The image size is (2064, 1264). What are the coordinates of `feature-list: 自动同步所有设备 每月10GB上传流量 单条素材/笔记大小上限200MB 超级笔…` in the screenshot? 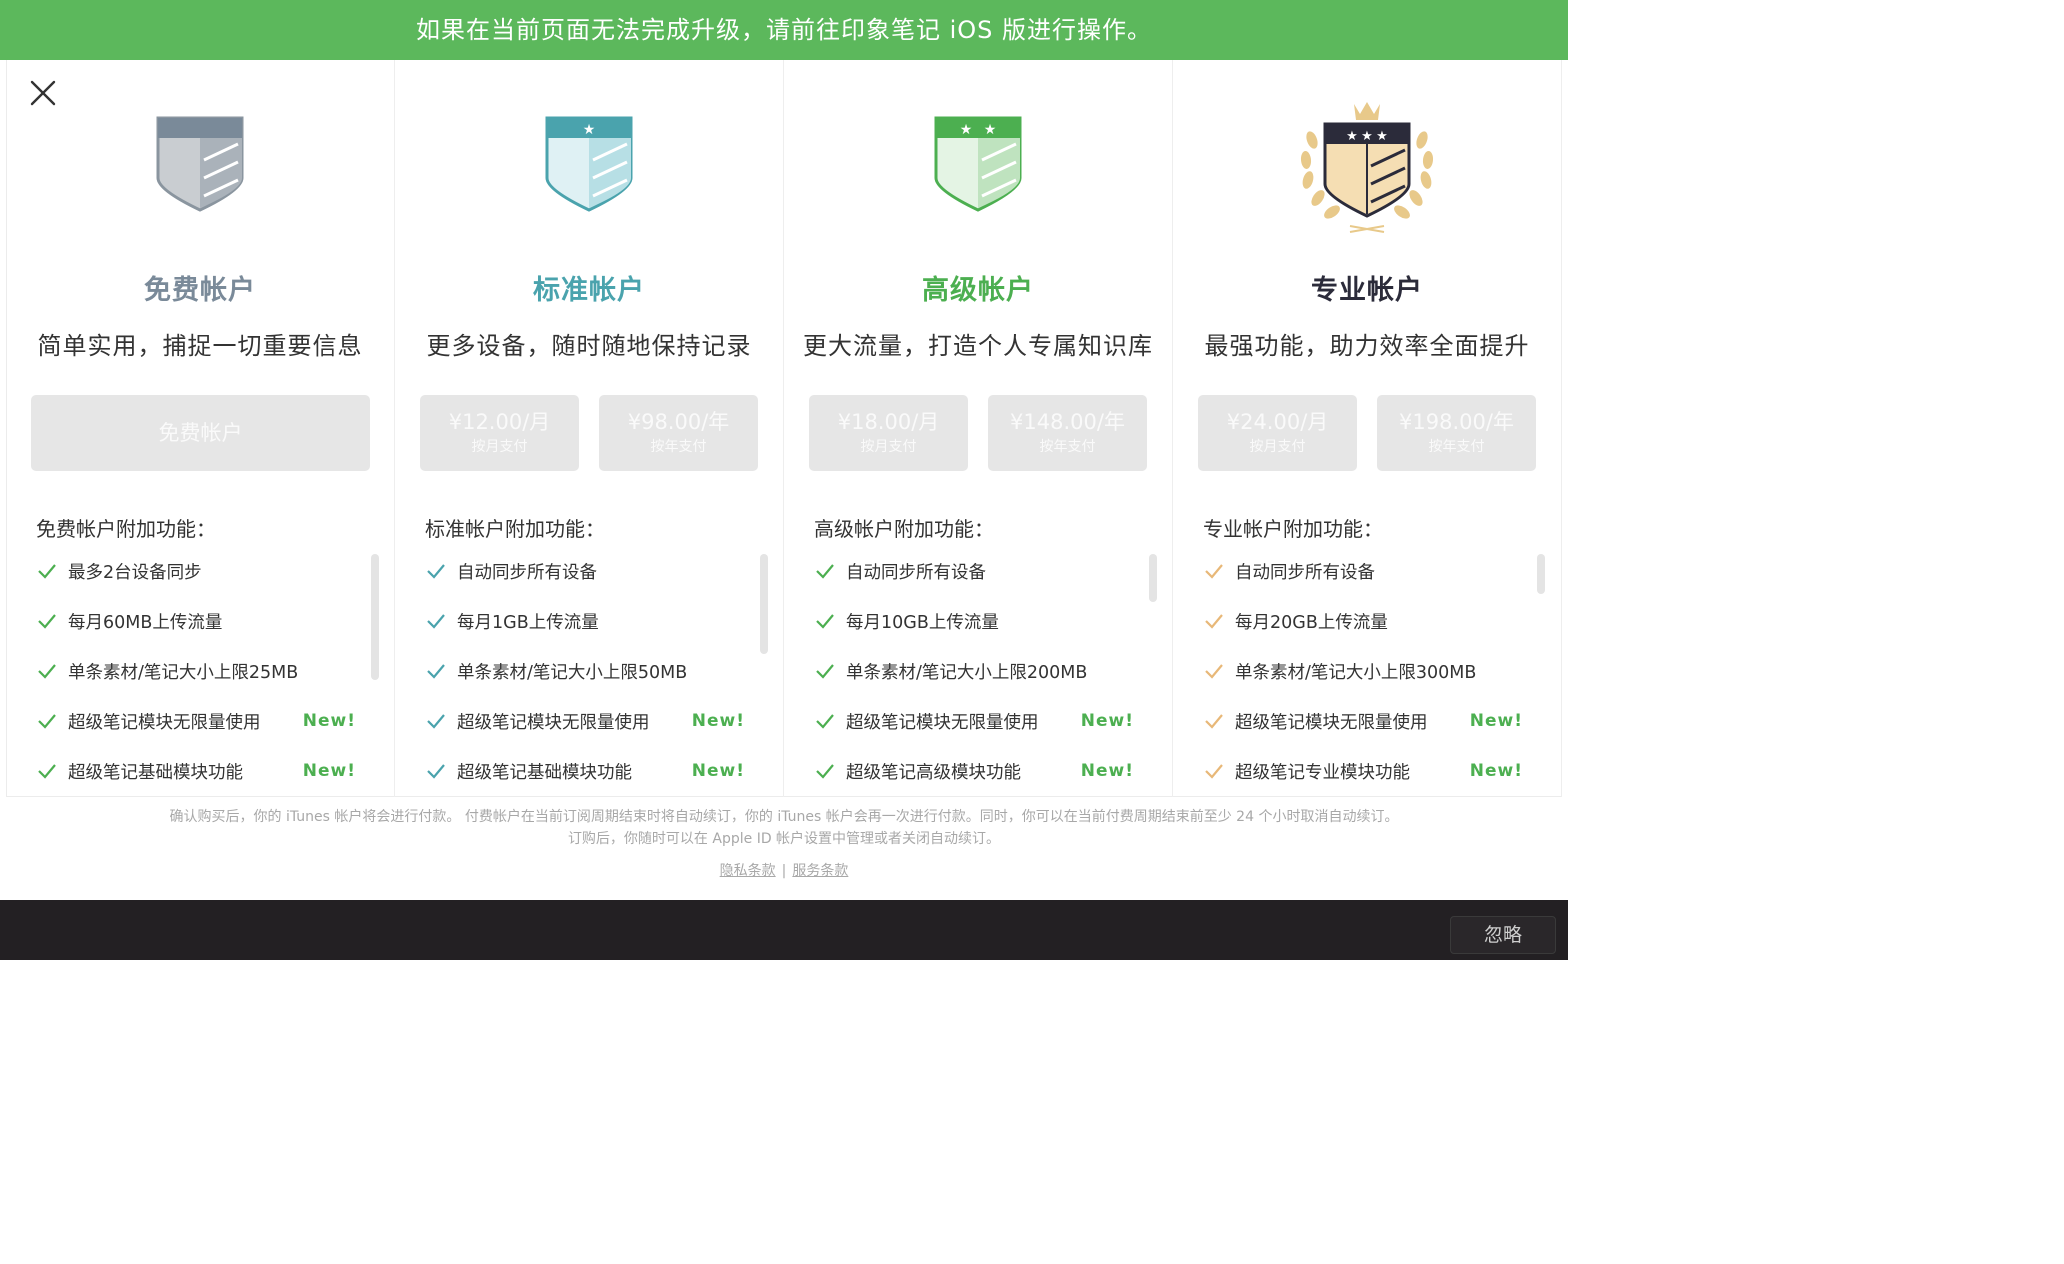 It's located at (976, 671).